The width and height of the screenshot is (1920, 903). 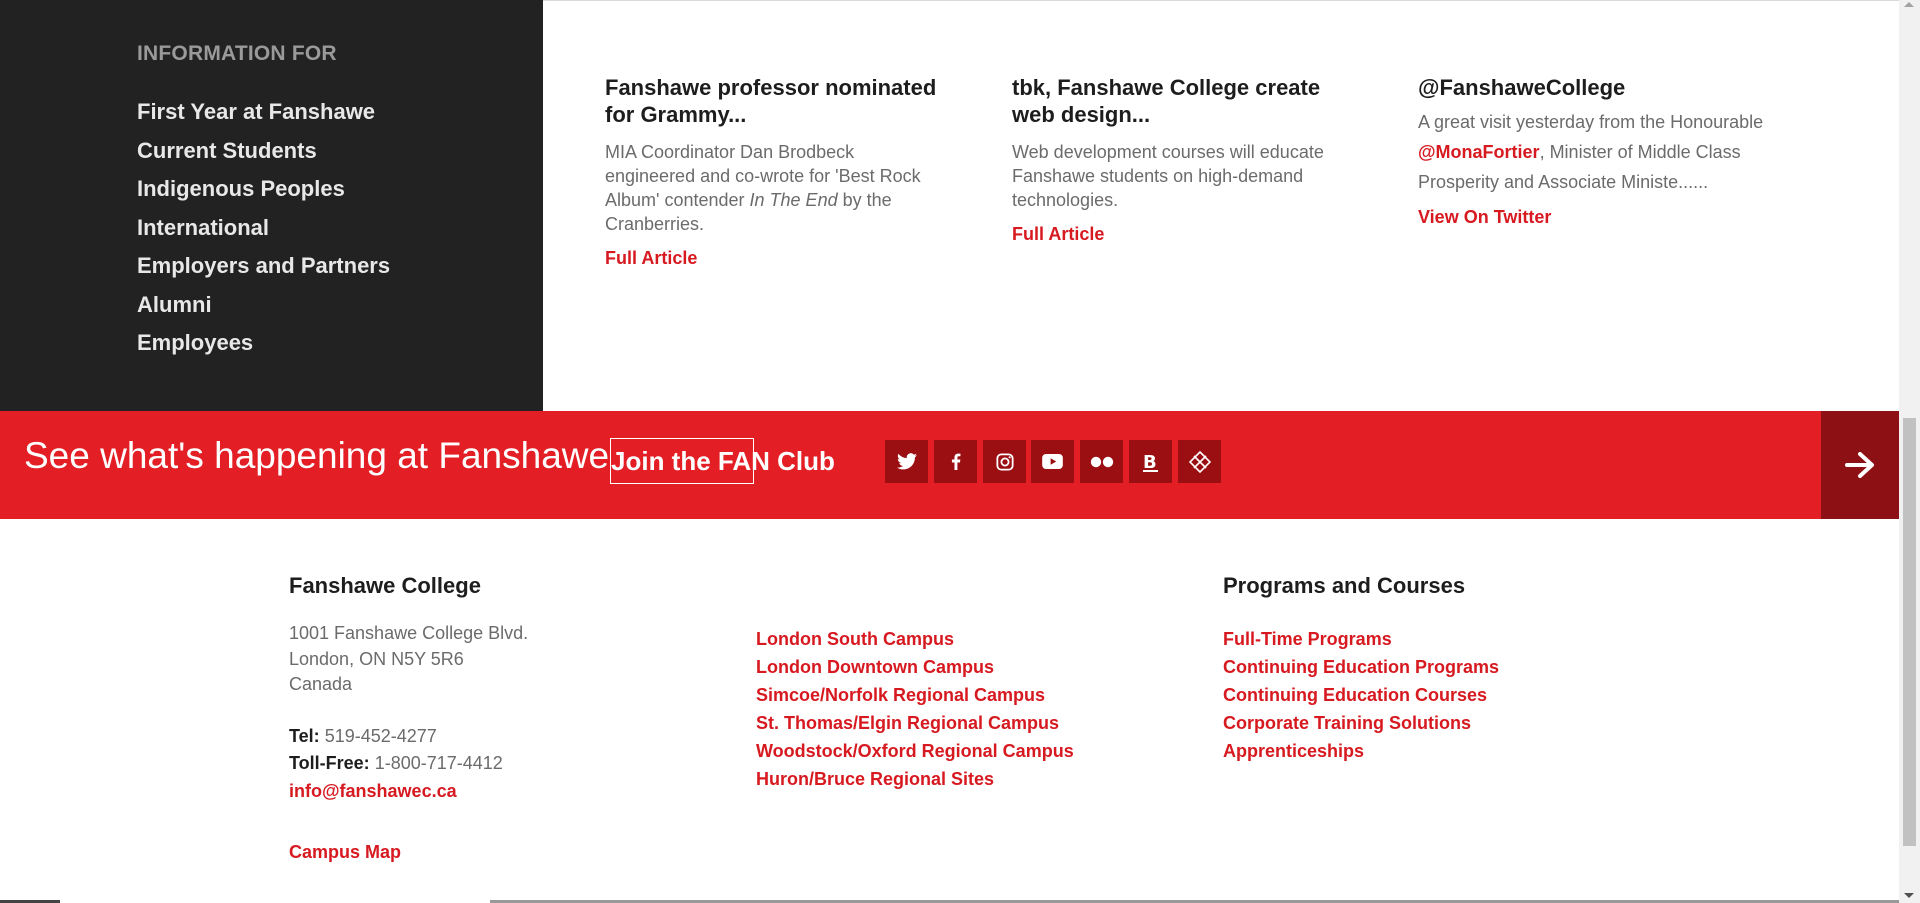 What do you see at coordinates (376, 658) in the screenshot?
I see `address-line: London, ON N5Y 5R6` at bounding box center [376, 658].